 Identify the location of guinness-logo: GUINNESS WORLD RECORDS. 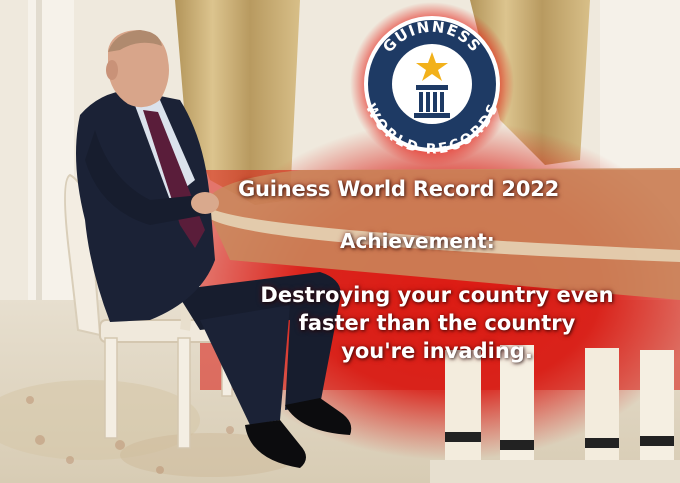
(432, 84).